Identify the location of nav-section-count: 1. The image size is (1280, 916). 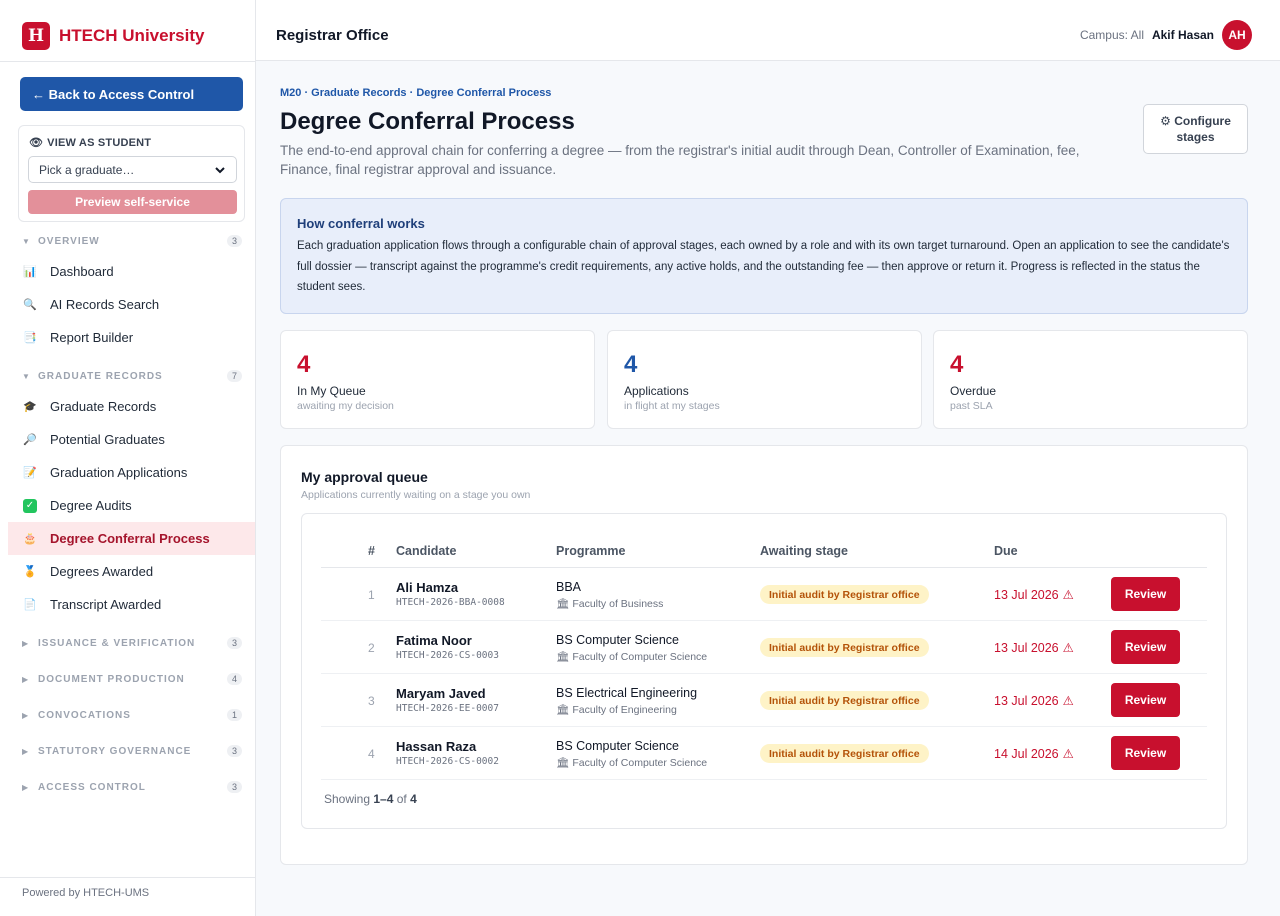
(234, 715).